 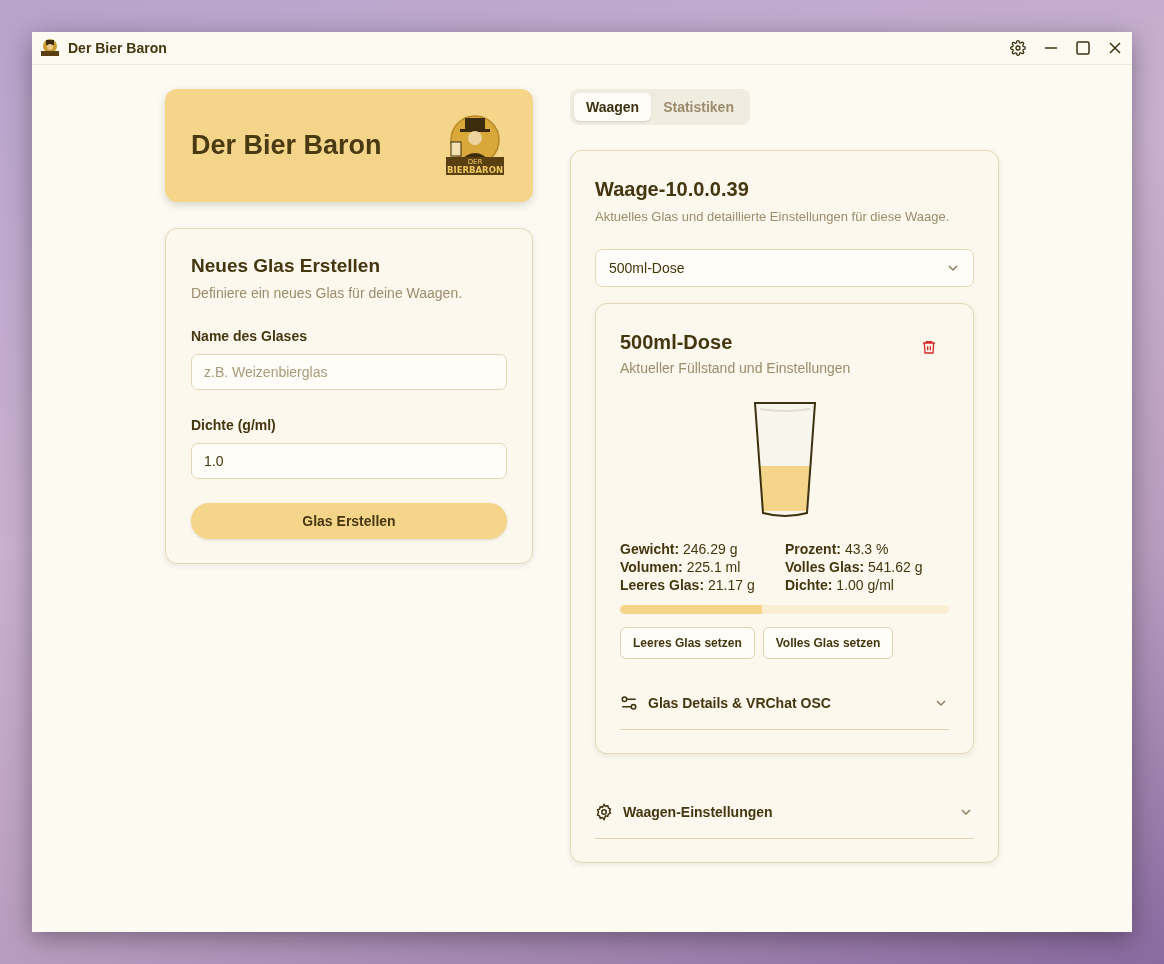 What do you see at coordinates (349, 521) in the screenshot?
I see `create-glass-button: Glas Erstellen` at bounding box center [349, 521].